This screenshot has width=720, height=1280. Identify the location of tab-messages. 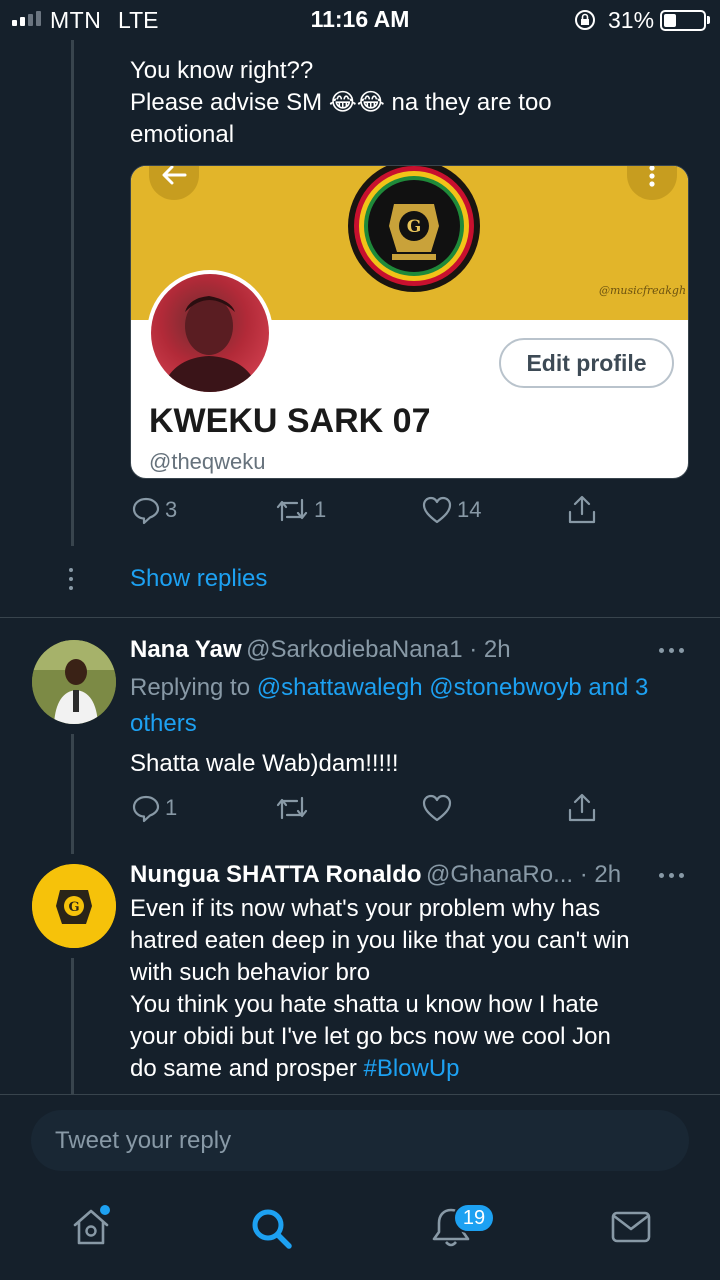
(631, 1229).